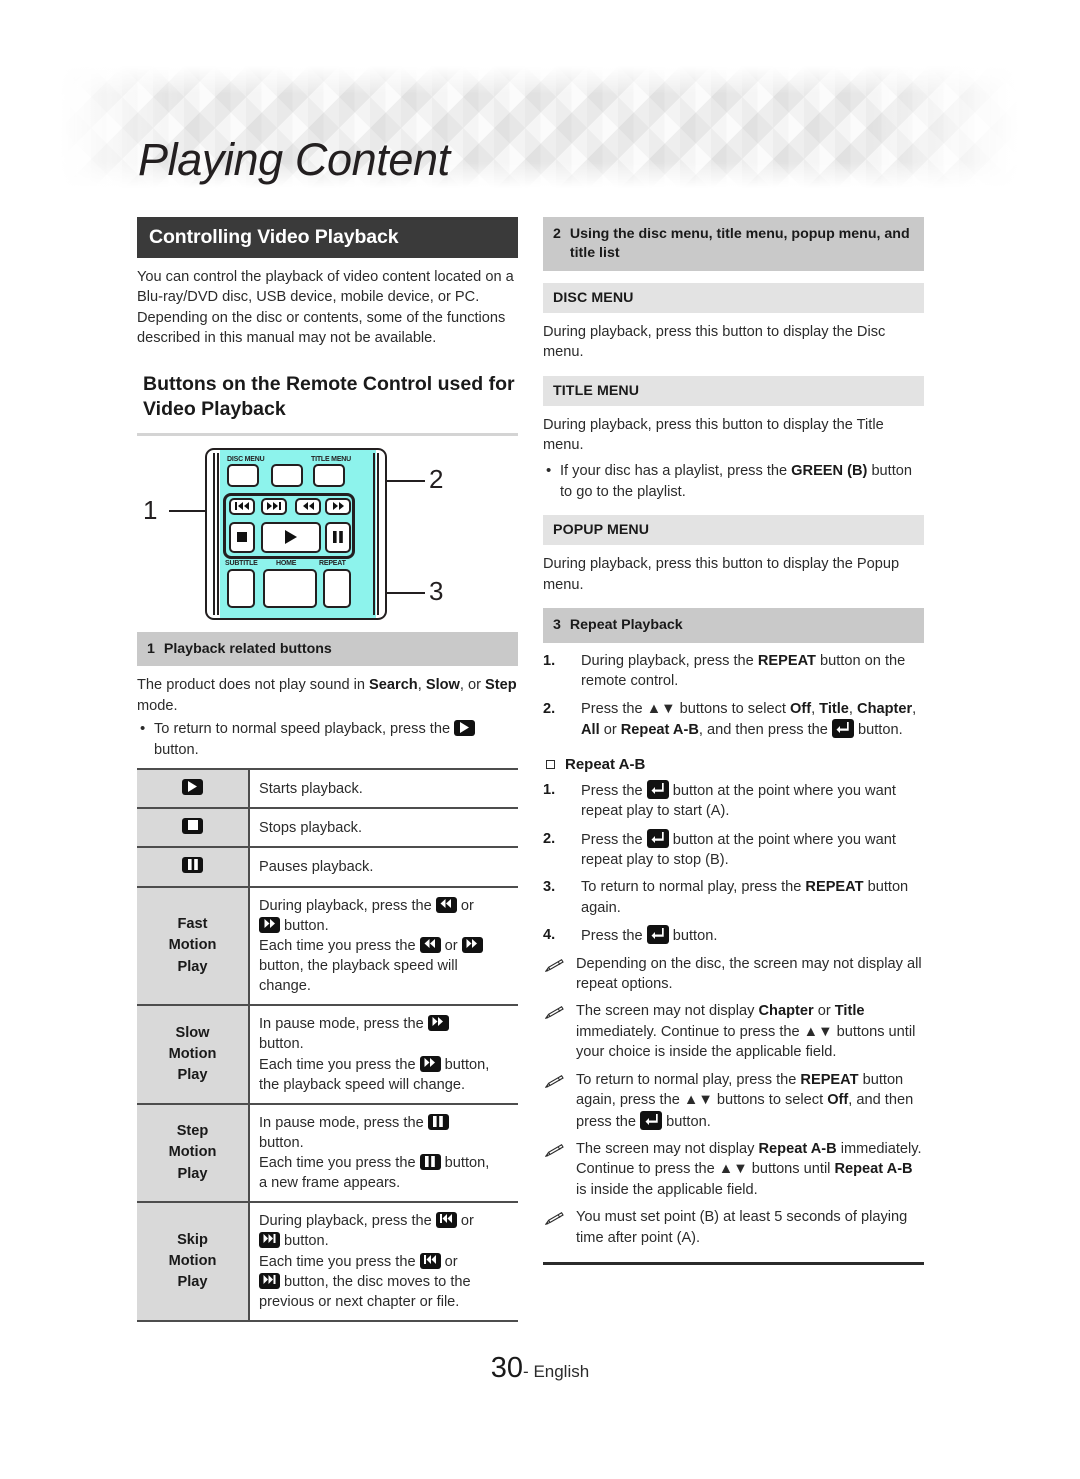  What do you see at coordinates (733, 297) in the screenshot?
I see `subheader-disc-menu: DISC MENU` at bounding box center [733, 297].